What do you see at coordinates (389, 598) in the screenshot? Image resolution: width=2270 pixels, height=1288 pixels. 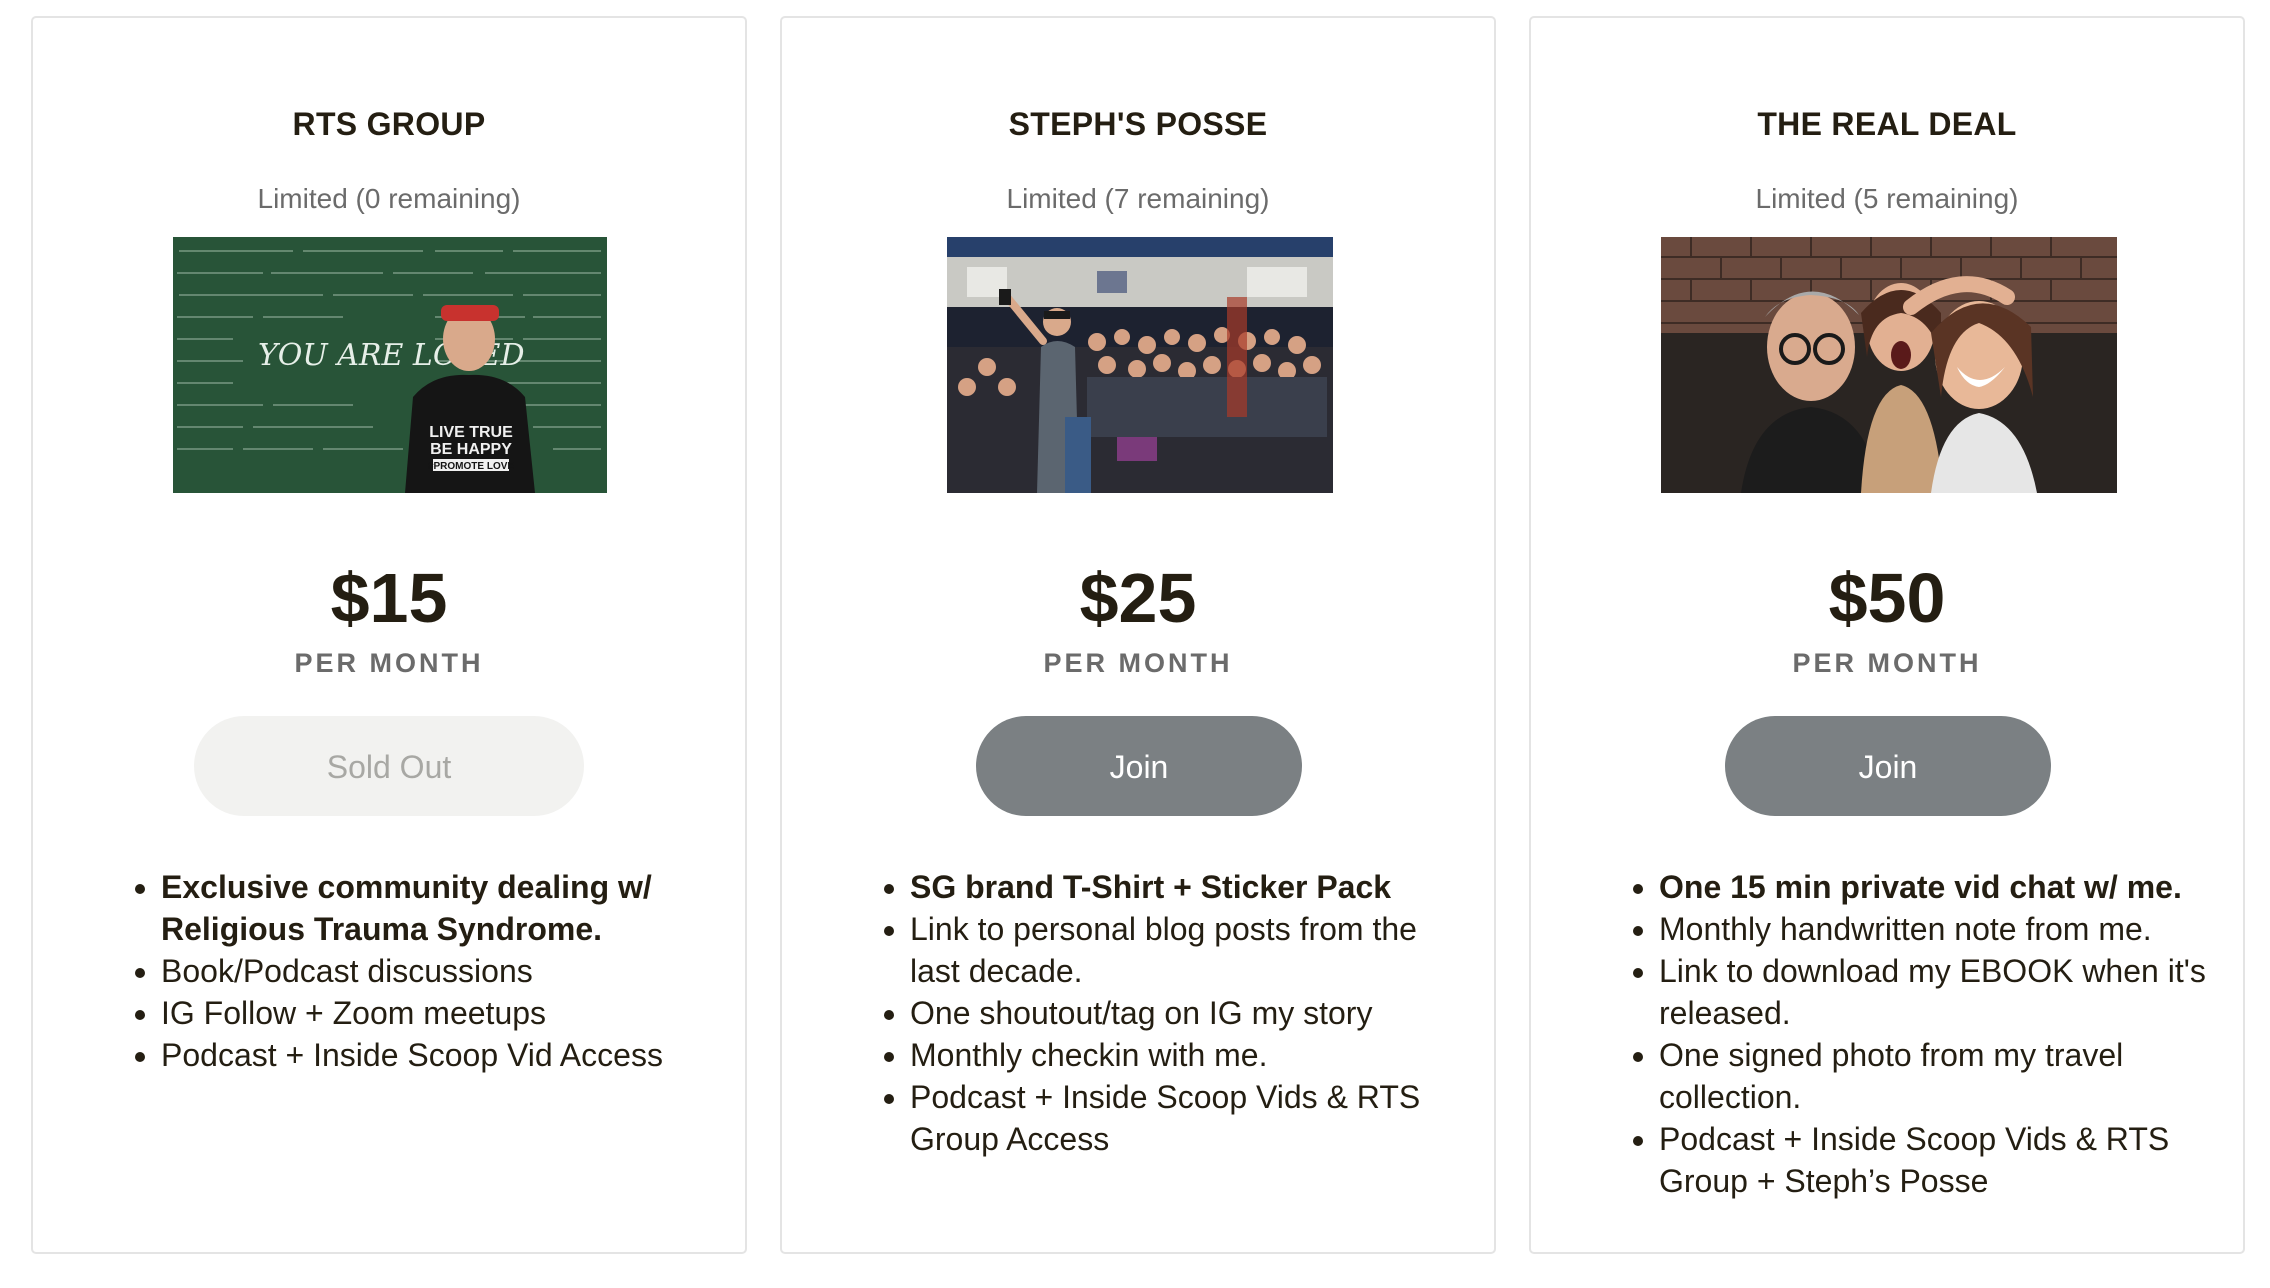 I see `tier-price: $15` at bounding box center [389, 598].